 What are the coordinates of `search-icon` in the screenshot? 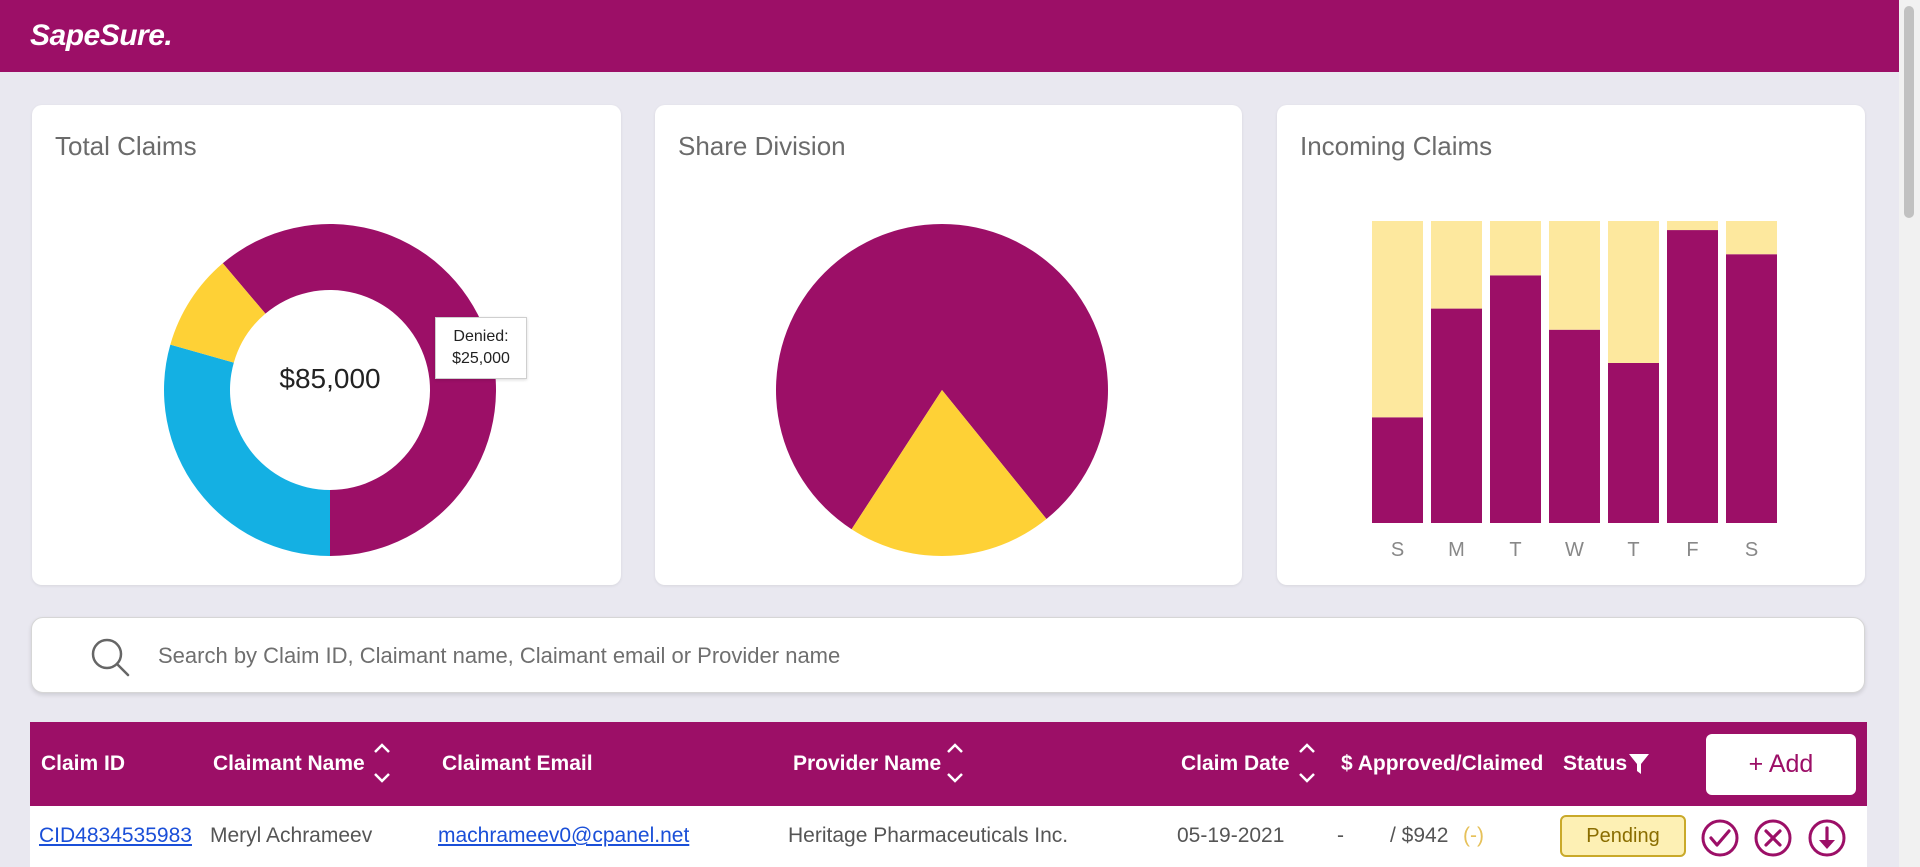 It's located at (110, 657).